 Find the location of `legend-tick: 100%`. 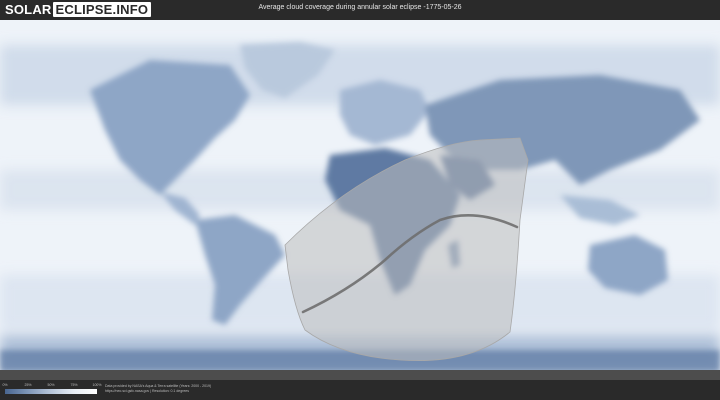

legend-tick: 100% is located at coordinates (97, 385).